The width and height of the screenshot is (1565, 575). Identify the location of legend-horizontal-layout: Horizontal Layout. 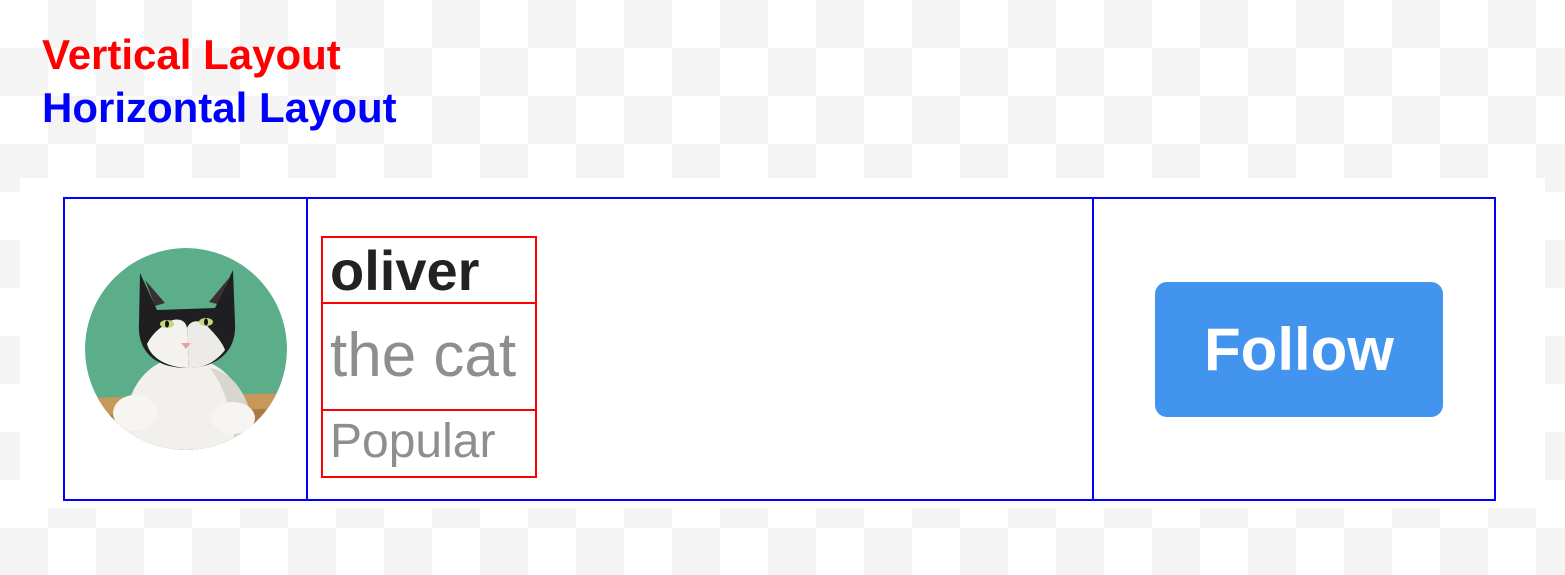
(219, 107).